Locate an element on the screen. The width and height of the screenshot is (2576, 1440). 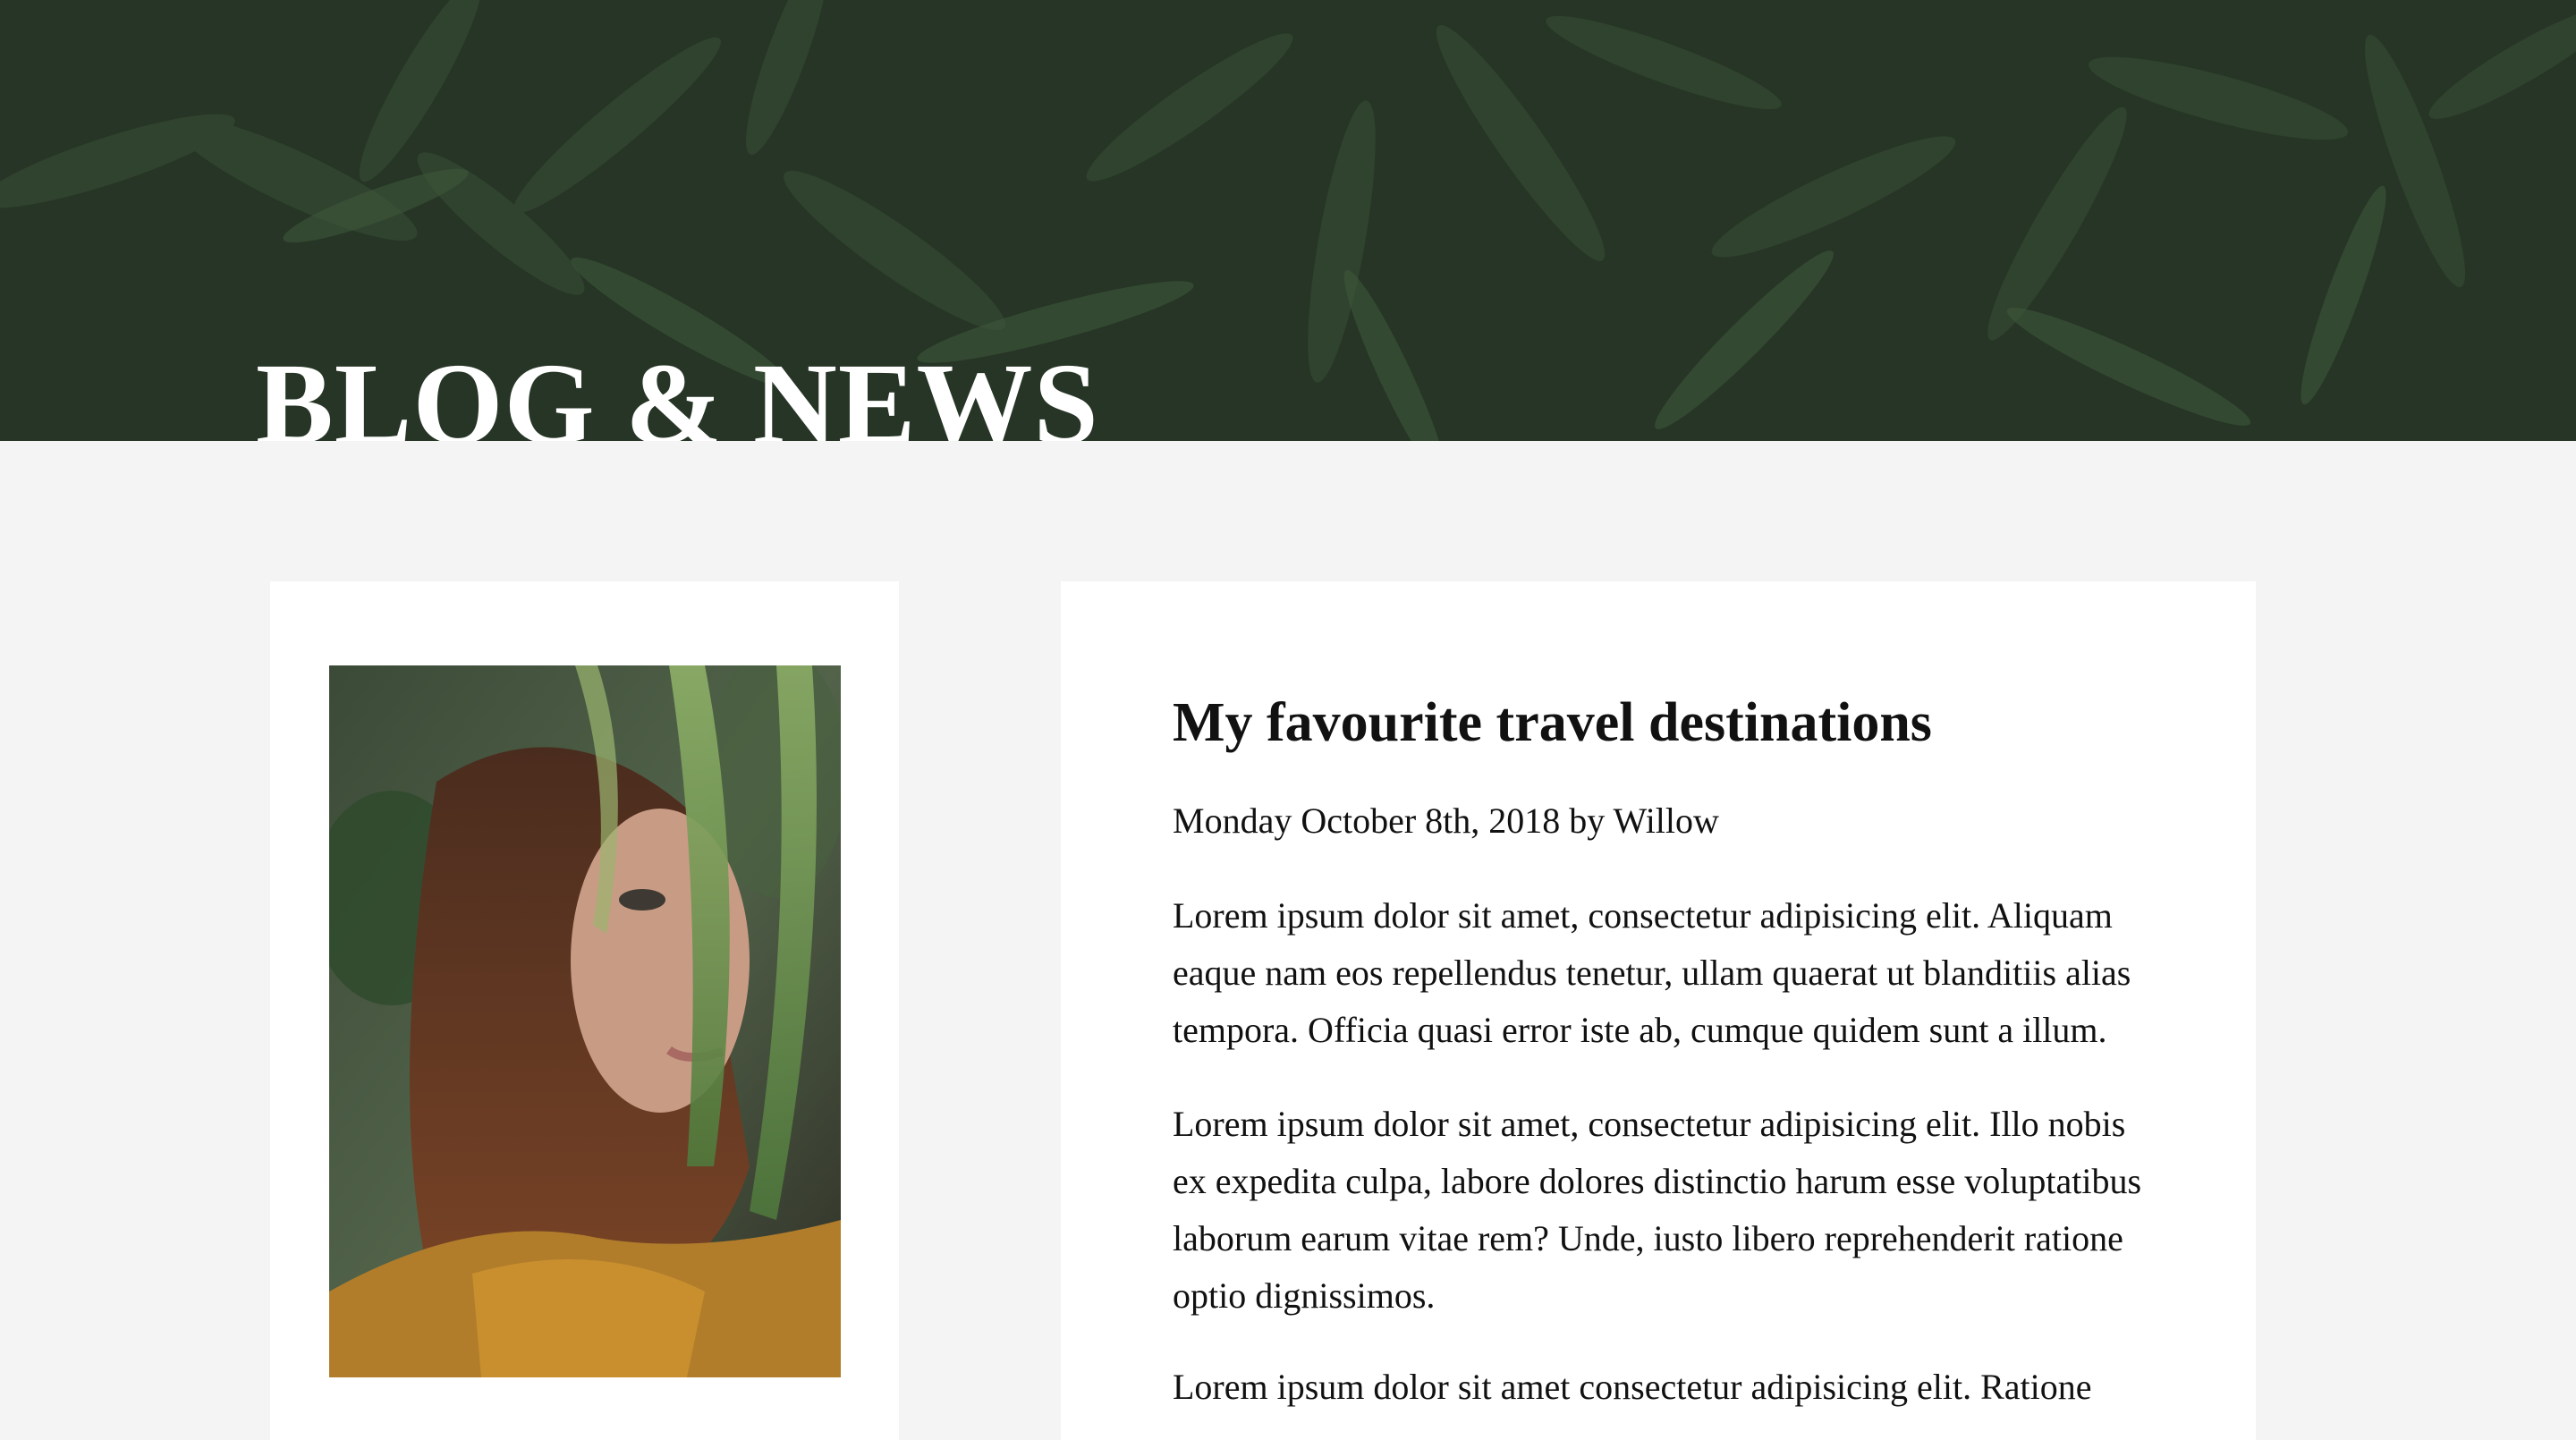
image-card is located at coordinates (584, 1010).